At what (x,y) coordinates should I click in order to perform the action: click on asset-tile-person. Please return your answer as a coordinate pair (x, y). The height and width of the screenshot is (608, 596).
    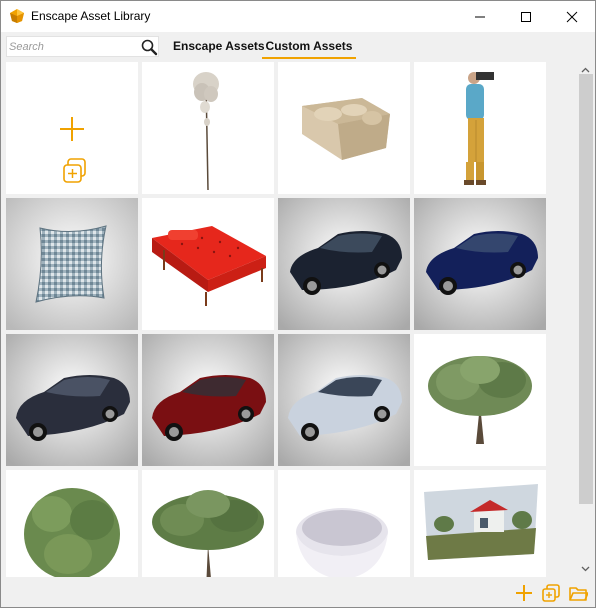
    Looking at the image, I should click on (480, 128).